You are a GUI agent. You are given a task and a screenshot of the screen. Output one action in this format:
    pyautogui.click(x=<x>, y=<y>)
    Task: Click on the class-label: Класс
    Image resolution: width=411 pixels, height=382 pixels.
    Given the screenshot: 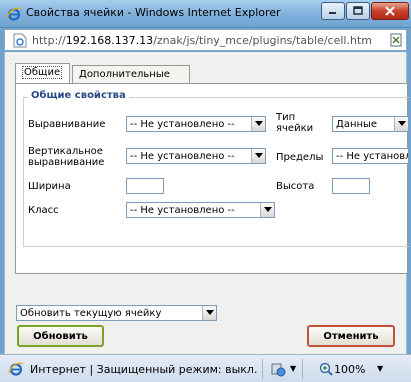 What is the action you would take?
    pyautogui.click(x=43, y=210)
    